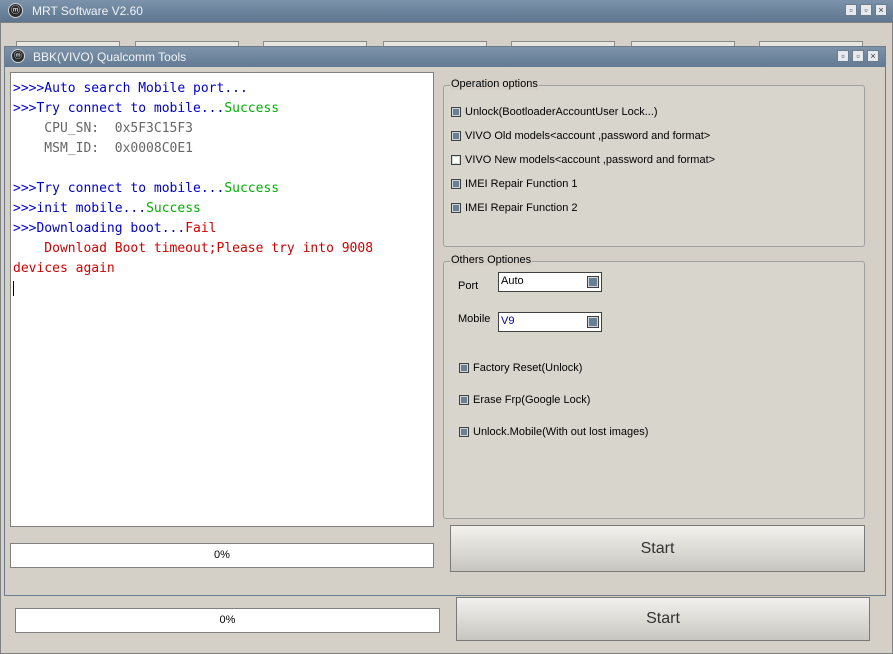  I want to click on option-checkbox-row: IMEI Repair Function 2, so click(514, 208).